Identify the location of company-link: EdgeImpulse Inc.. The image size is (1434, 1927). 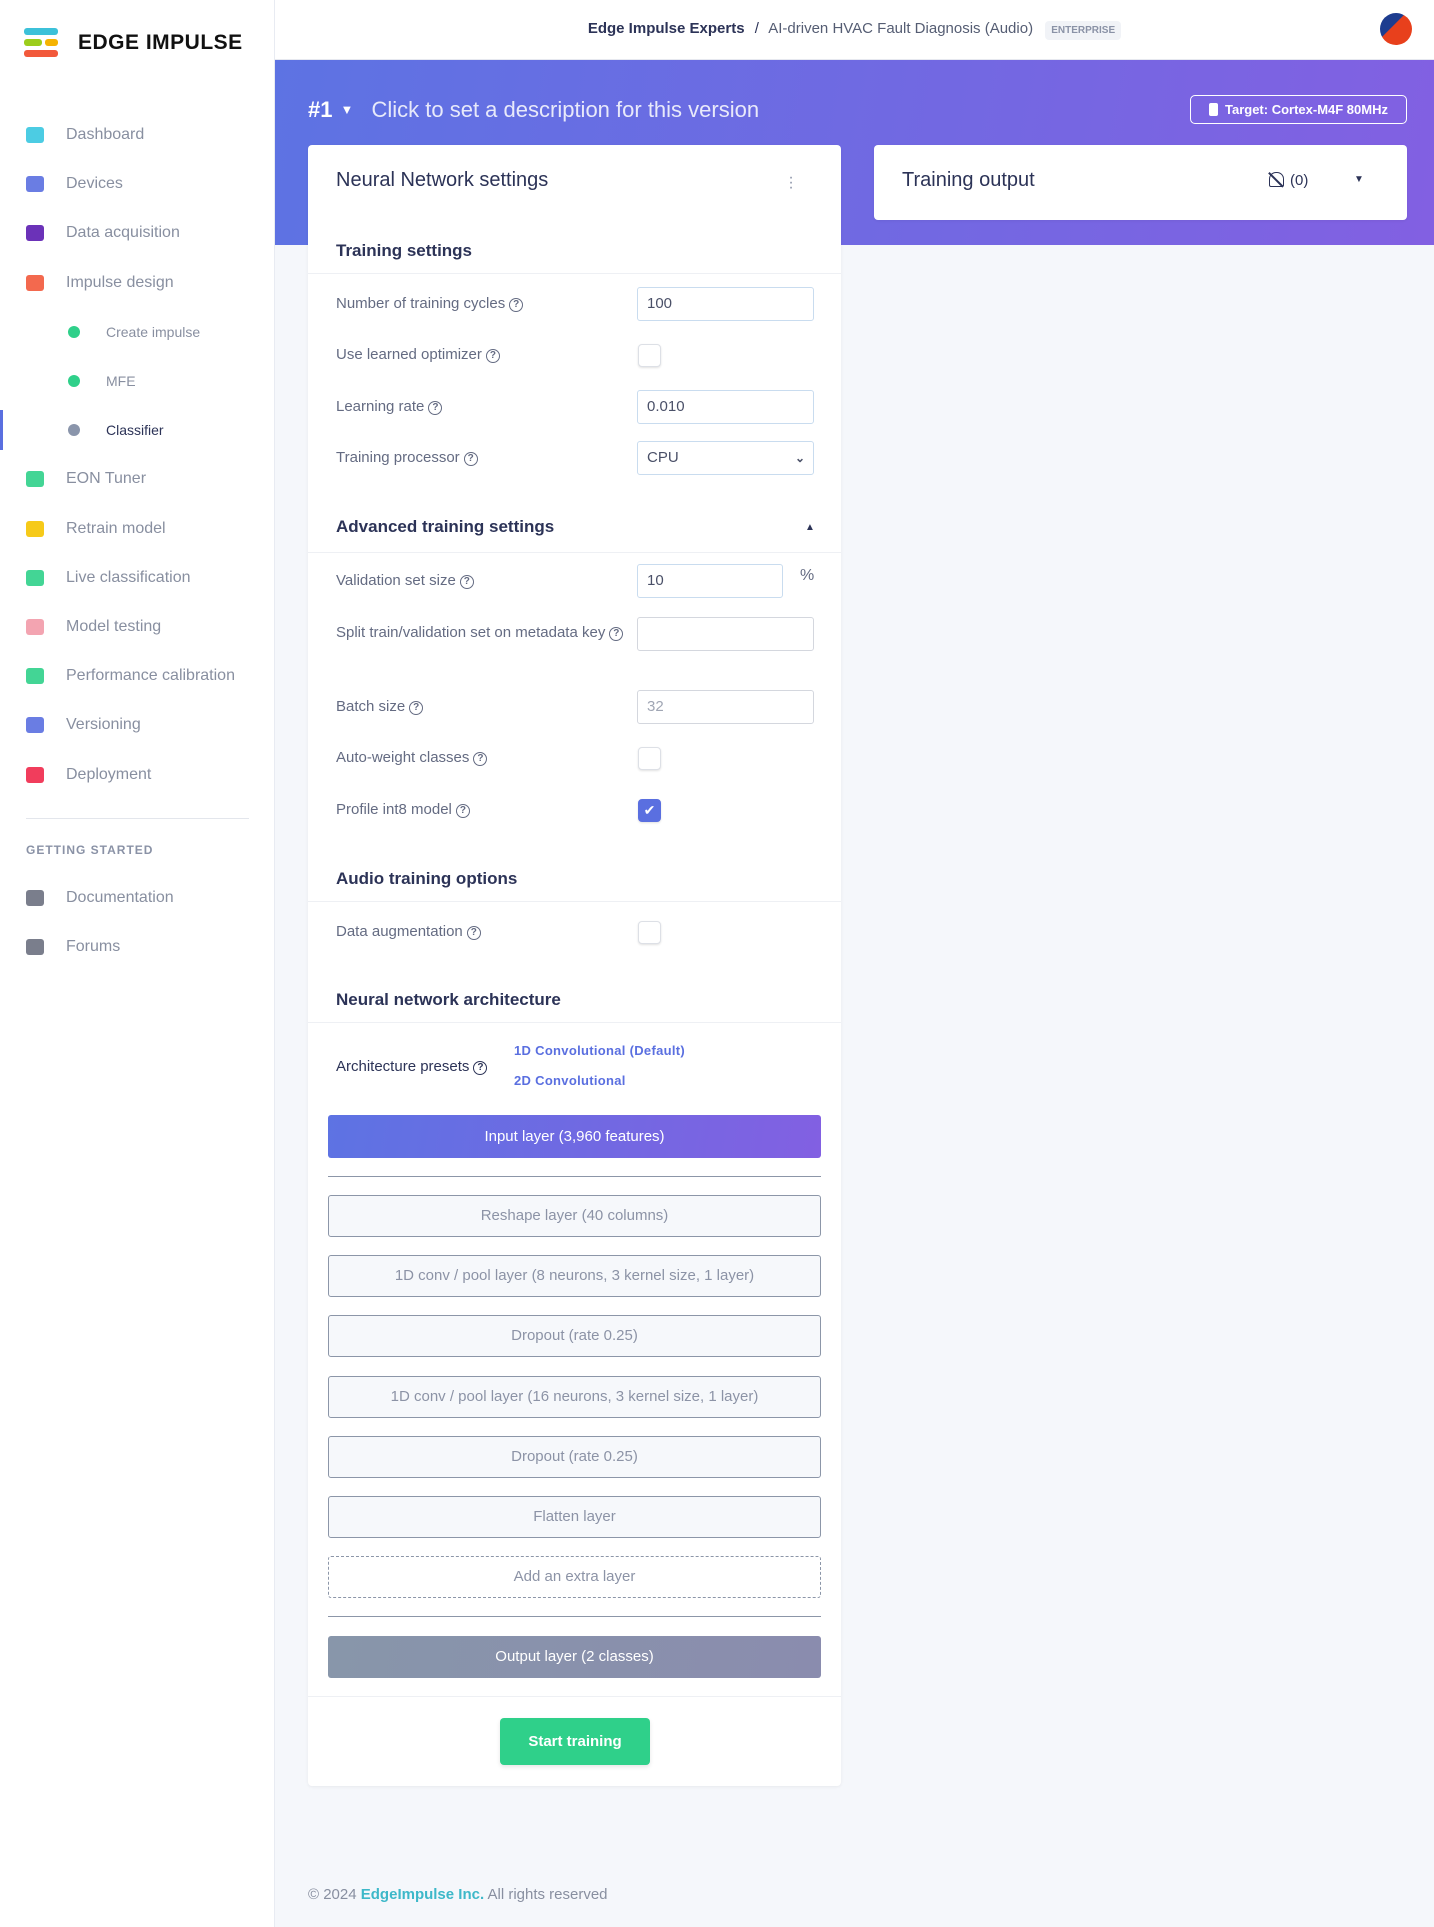
(422, 1894).